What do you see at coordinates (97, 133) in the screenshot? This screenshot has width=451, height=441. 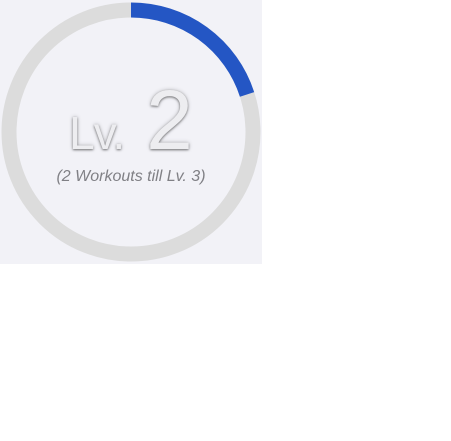 I see `level-prefix: Lv.` at bounding box center [97, 133].